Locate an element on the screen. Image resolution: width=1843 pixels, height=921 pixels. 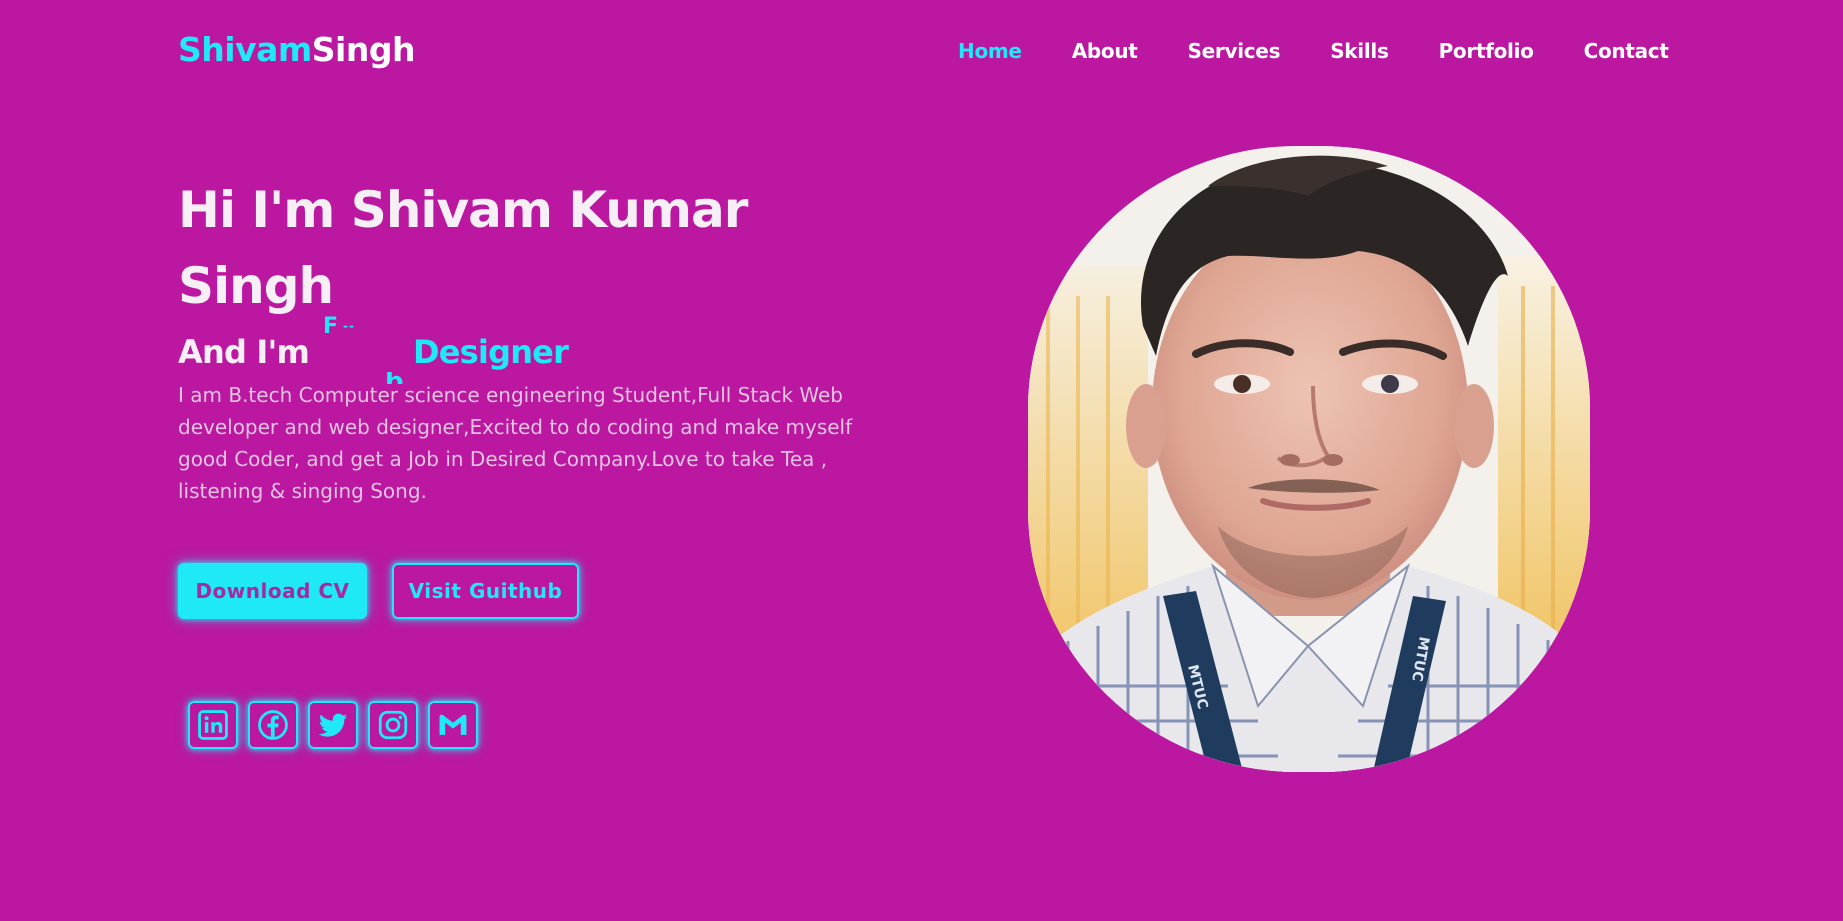
twitter-link is located at coordinates (333, 725).